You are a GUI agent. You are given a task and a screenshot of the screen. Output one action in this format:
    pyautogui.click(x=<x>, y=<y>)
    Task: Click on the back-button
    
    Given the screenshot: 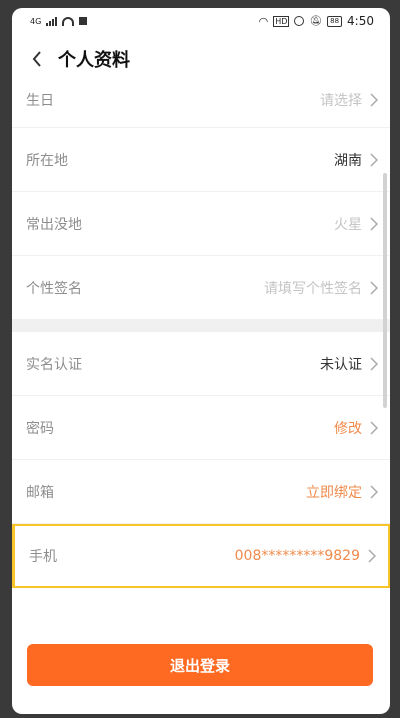 What is the action you would take?
    pyautogui.click(x=37, y=59)
    